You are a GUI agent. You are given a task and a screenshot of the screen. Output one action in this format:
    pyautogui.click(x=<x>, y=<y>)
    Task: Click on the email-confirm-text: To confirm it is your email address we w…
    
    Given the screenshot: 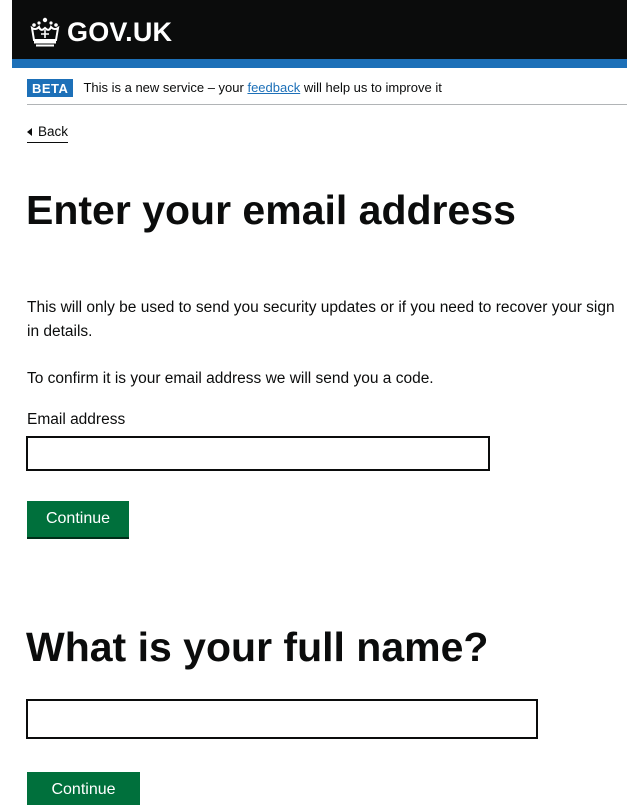 What is the action you would take?
    pyautogui.click(x=230, y=378)
    